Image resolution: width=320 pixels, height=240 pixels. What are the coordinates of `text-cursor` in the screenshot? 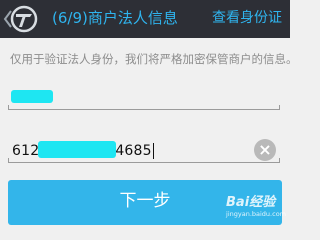 It's located at (153, 151).